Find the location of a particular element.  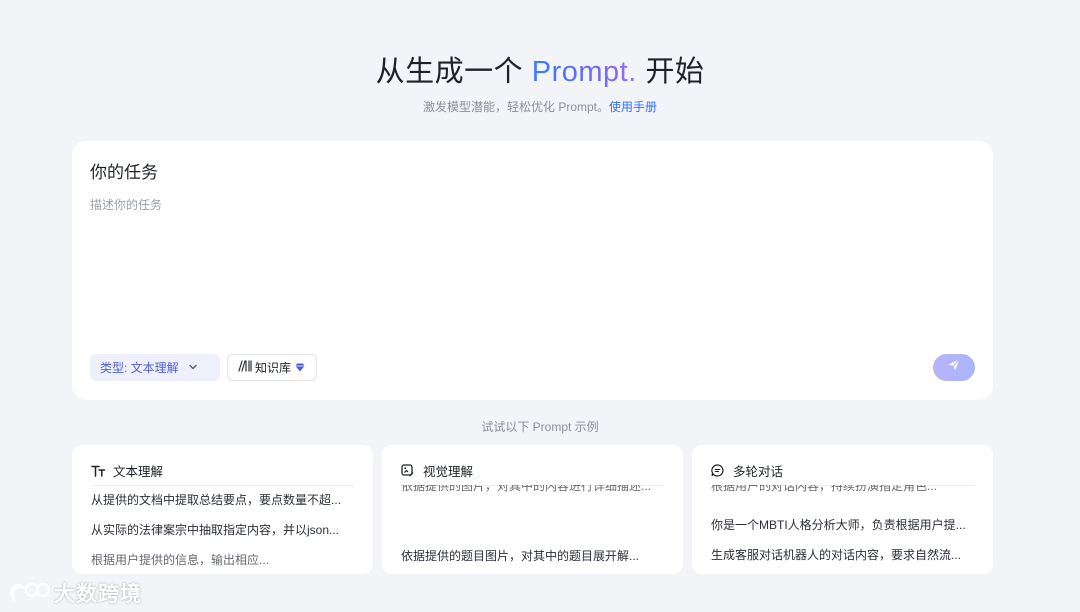

examples-hint: 试试以下 Prompt 示例 is located at coordinates (540, 427).